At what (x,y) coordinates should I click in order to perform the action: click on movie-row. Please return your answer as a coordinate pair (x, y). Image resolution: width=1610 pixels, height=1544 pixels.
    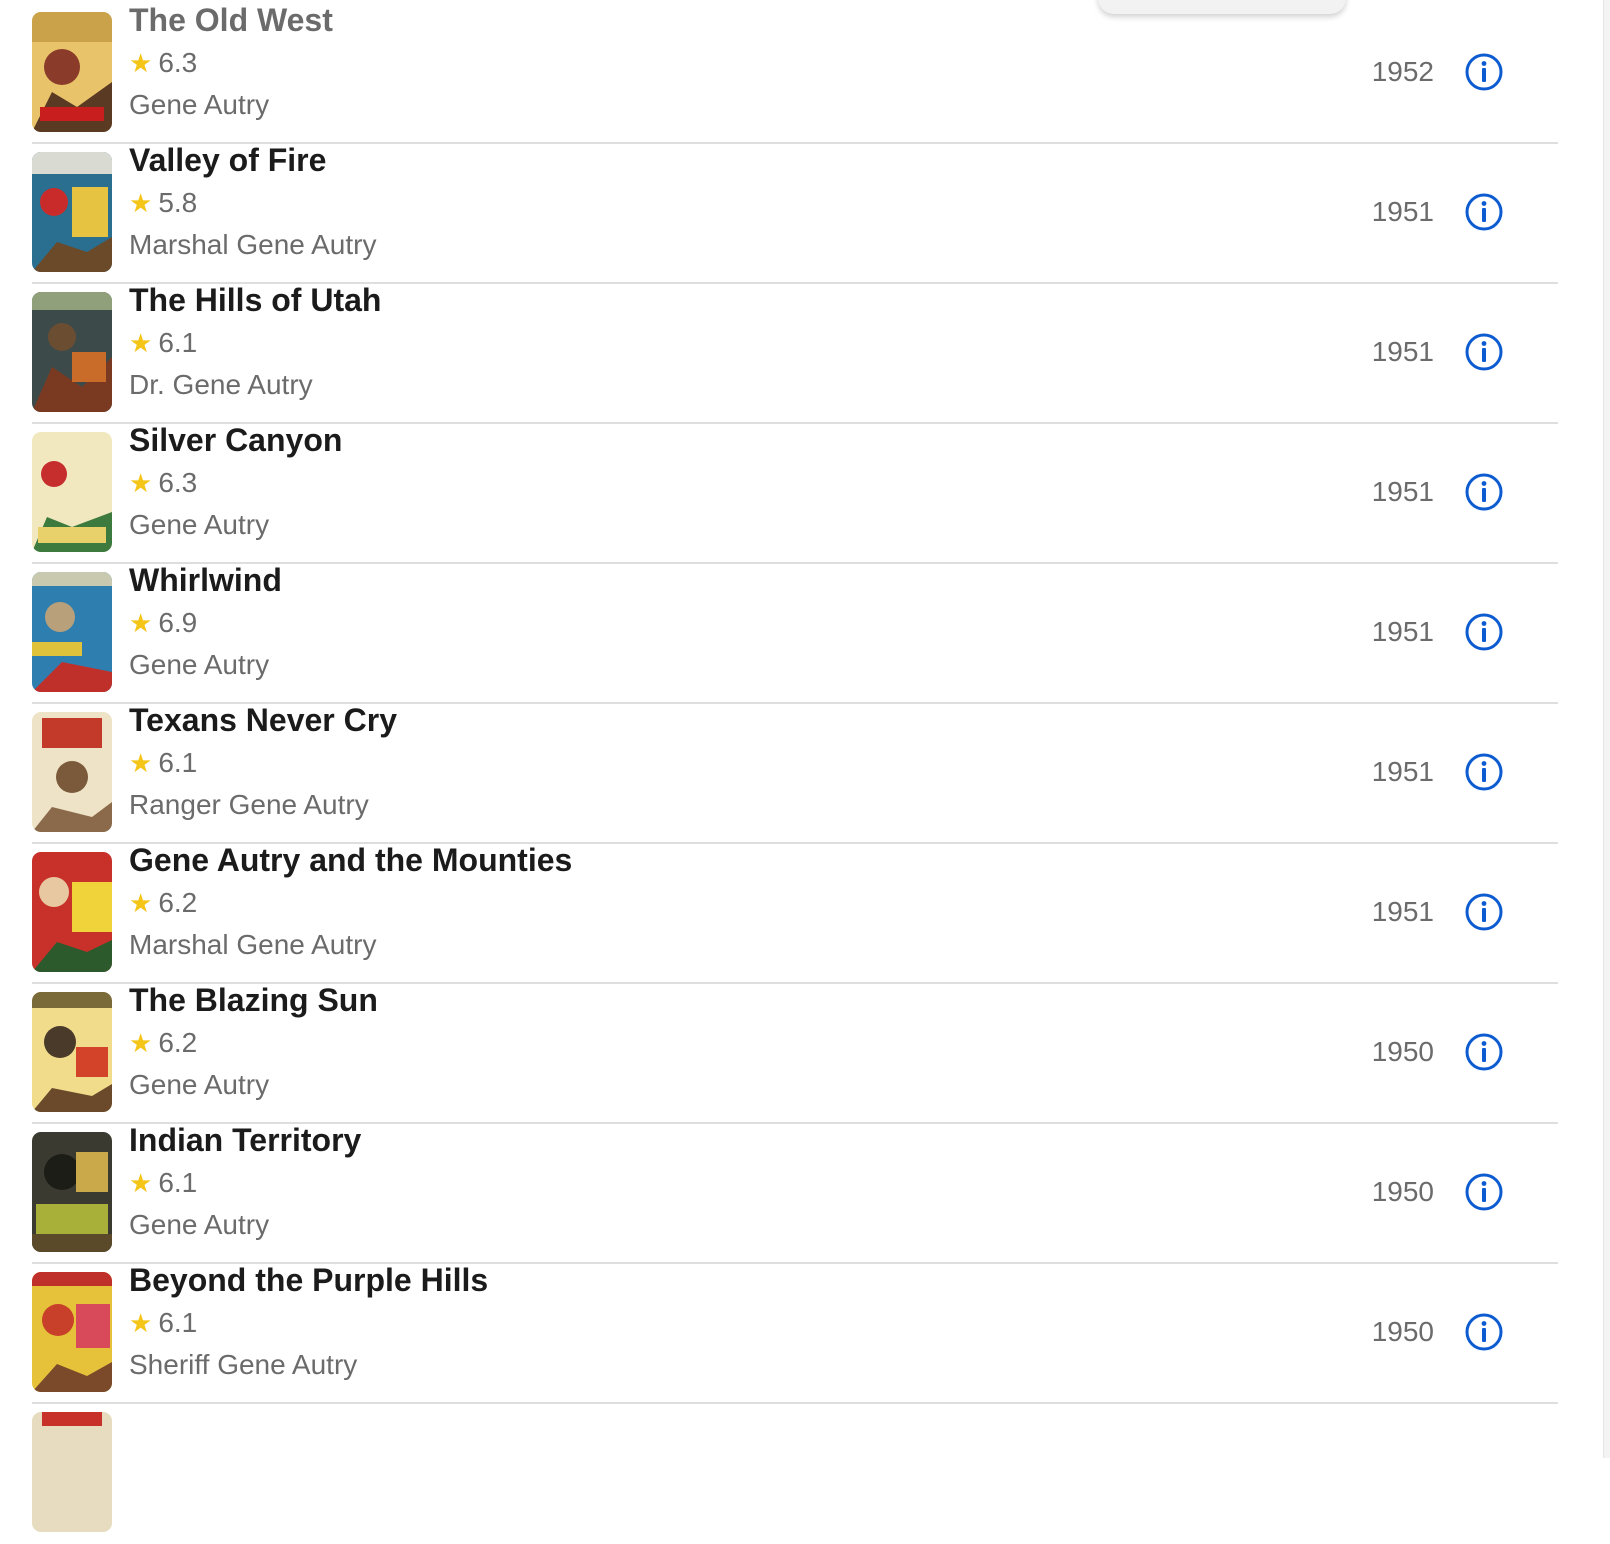
    Looking at the image, I should click on (795, 1472).